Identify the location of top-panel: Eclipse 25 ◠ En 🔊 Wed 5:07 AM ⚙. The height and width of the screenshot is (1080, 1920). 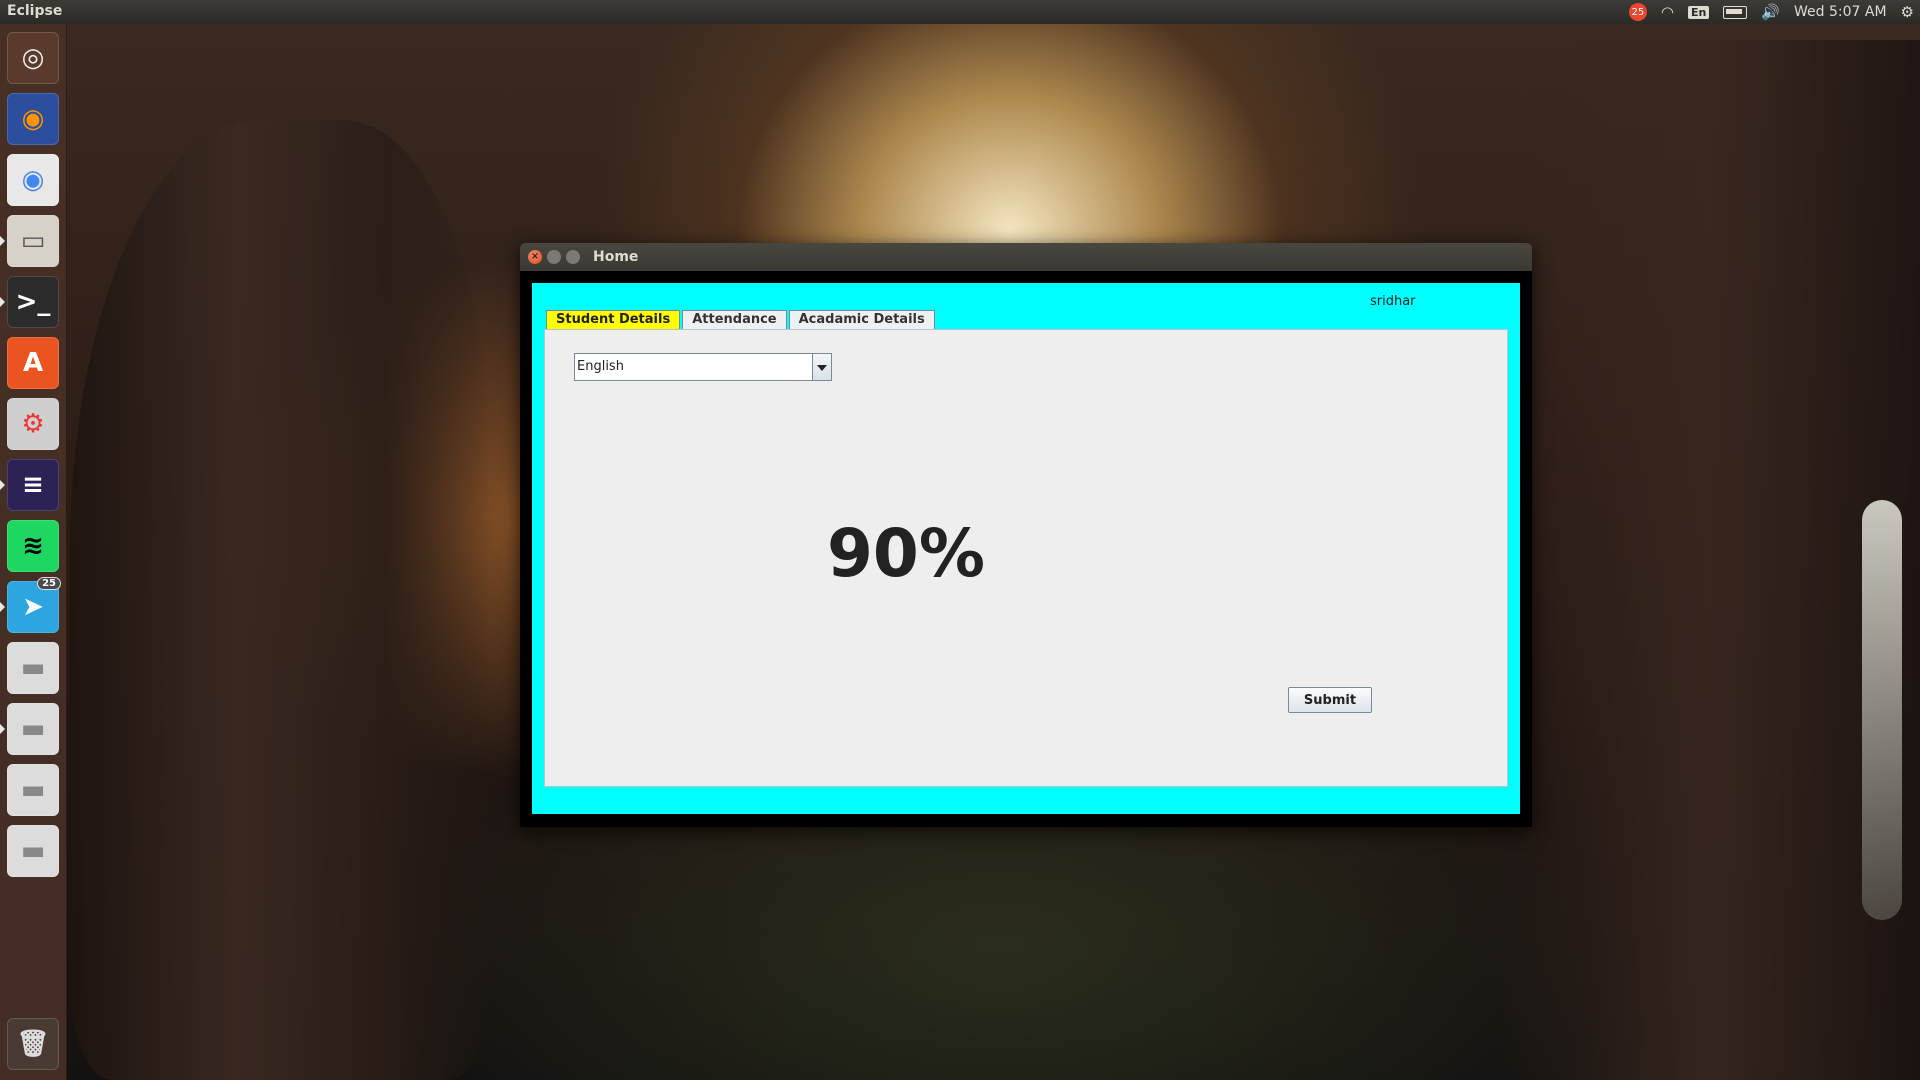
(960, 12).